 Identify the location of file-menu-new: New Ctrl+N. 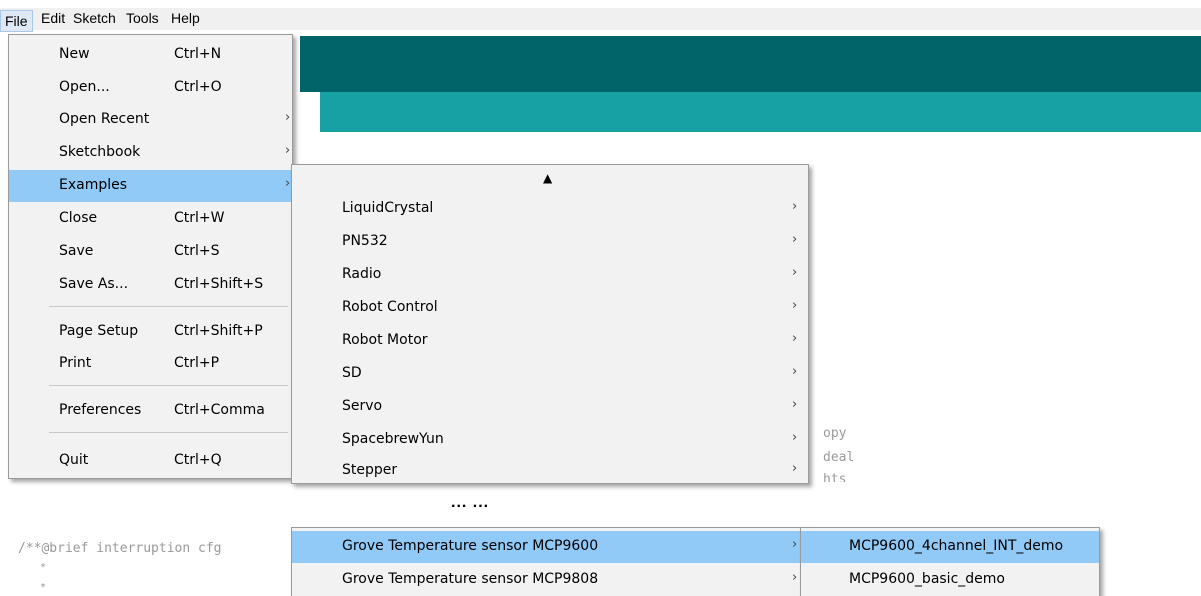
(150, 55).